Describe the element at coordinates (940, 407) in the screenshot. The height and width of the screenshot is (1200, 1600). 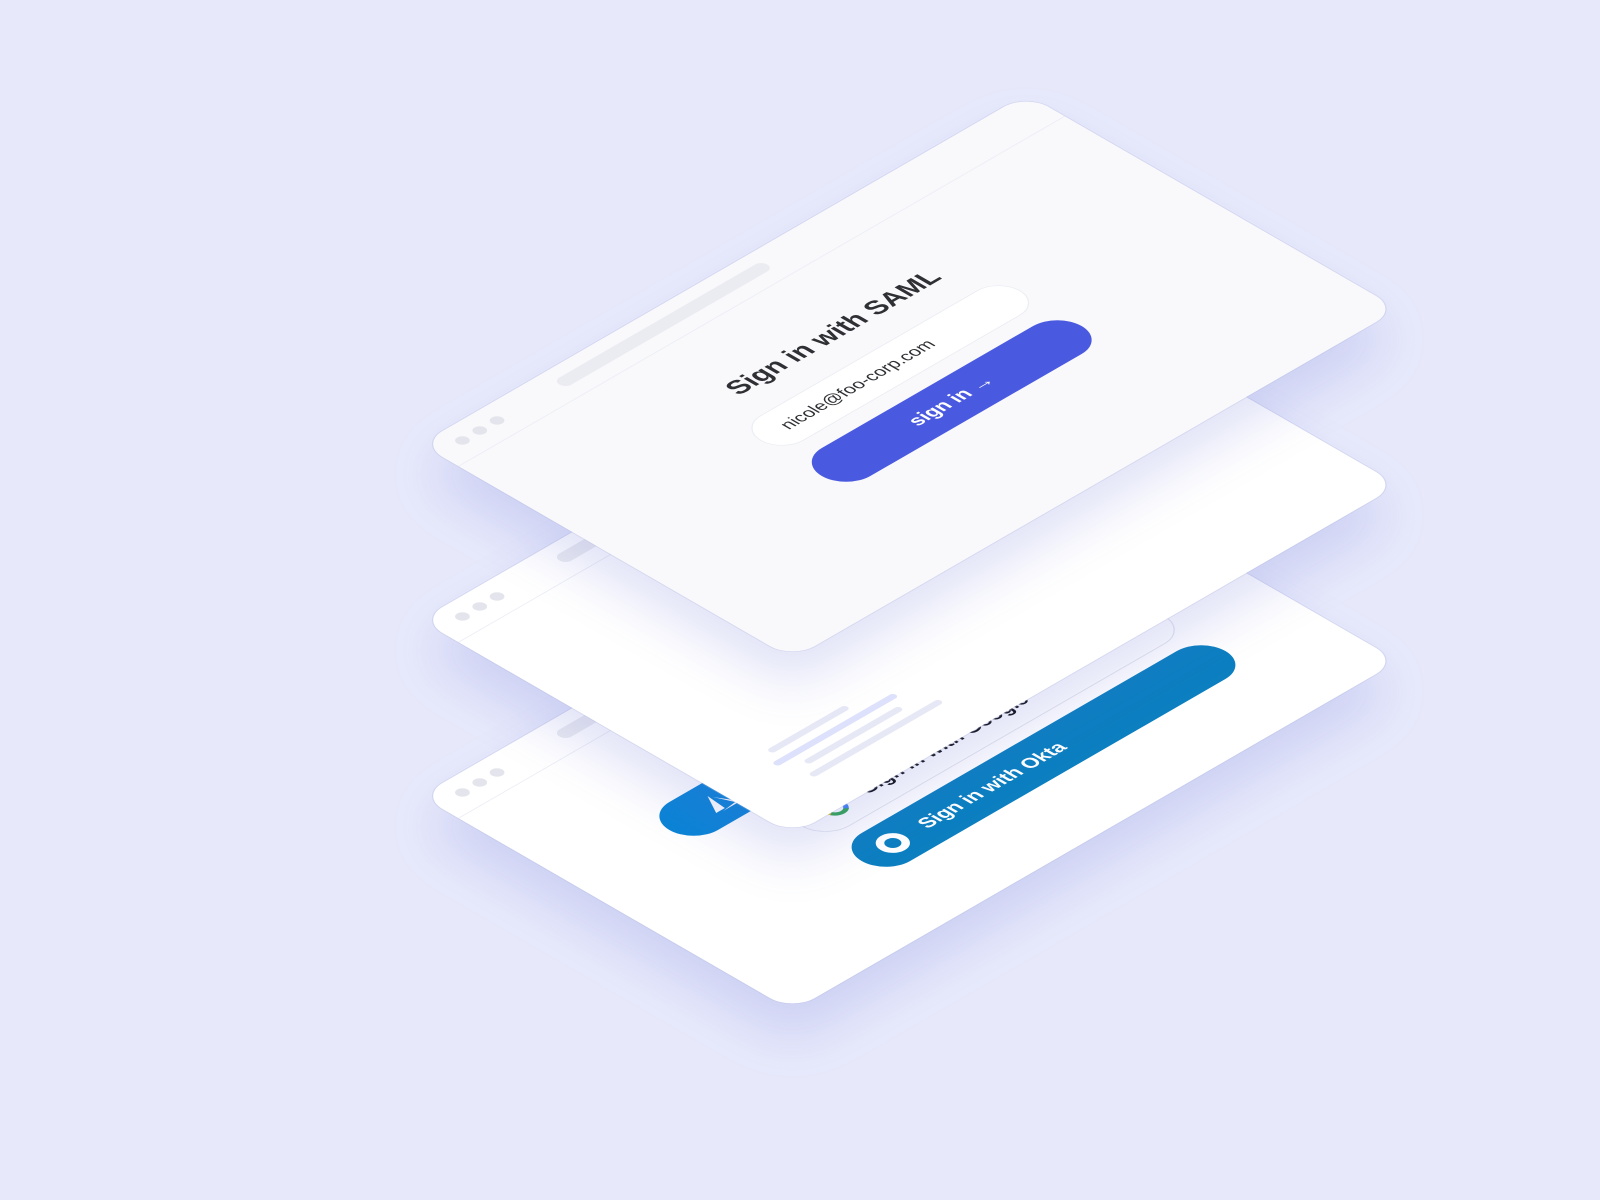
I see `sign-in-label: sign in` at that location.